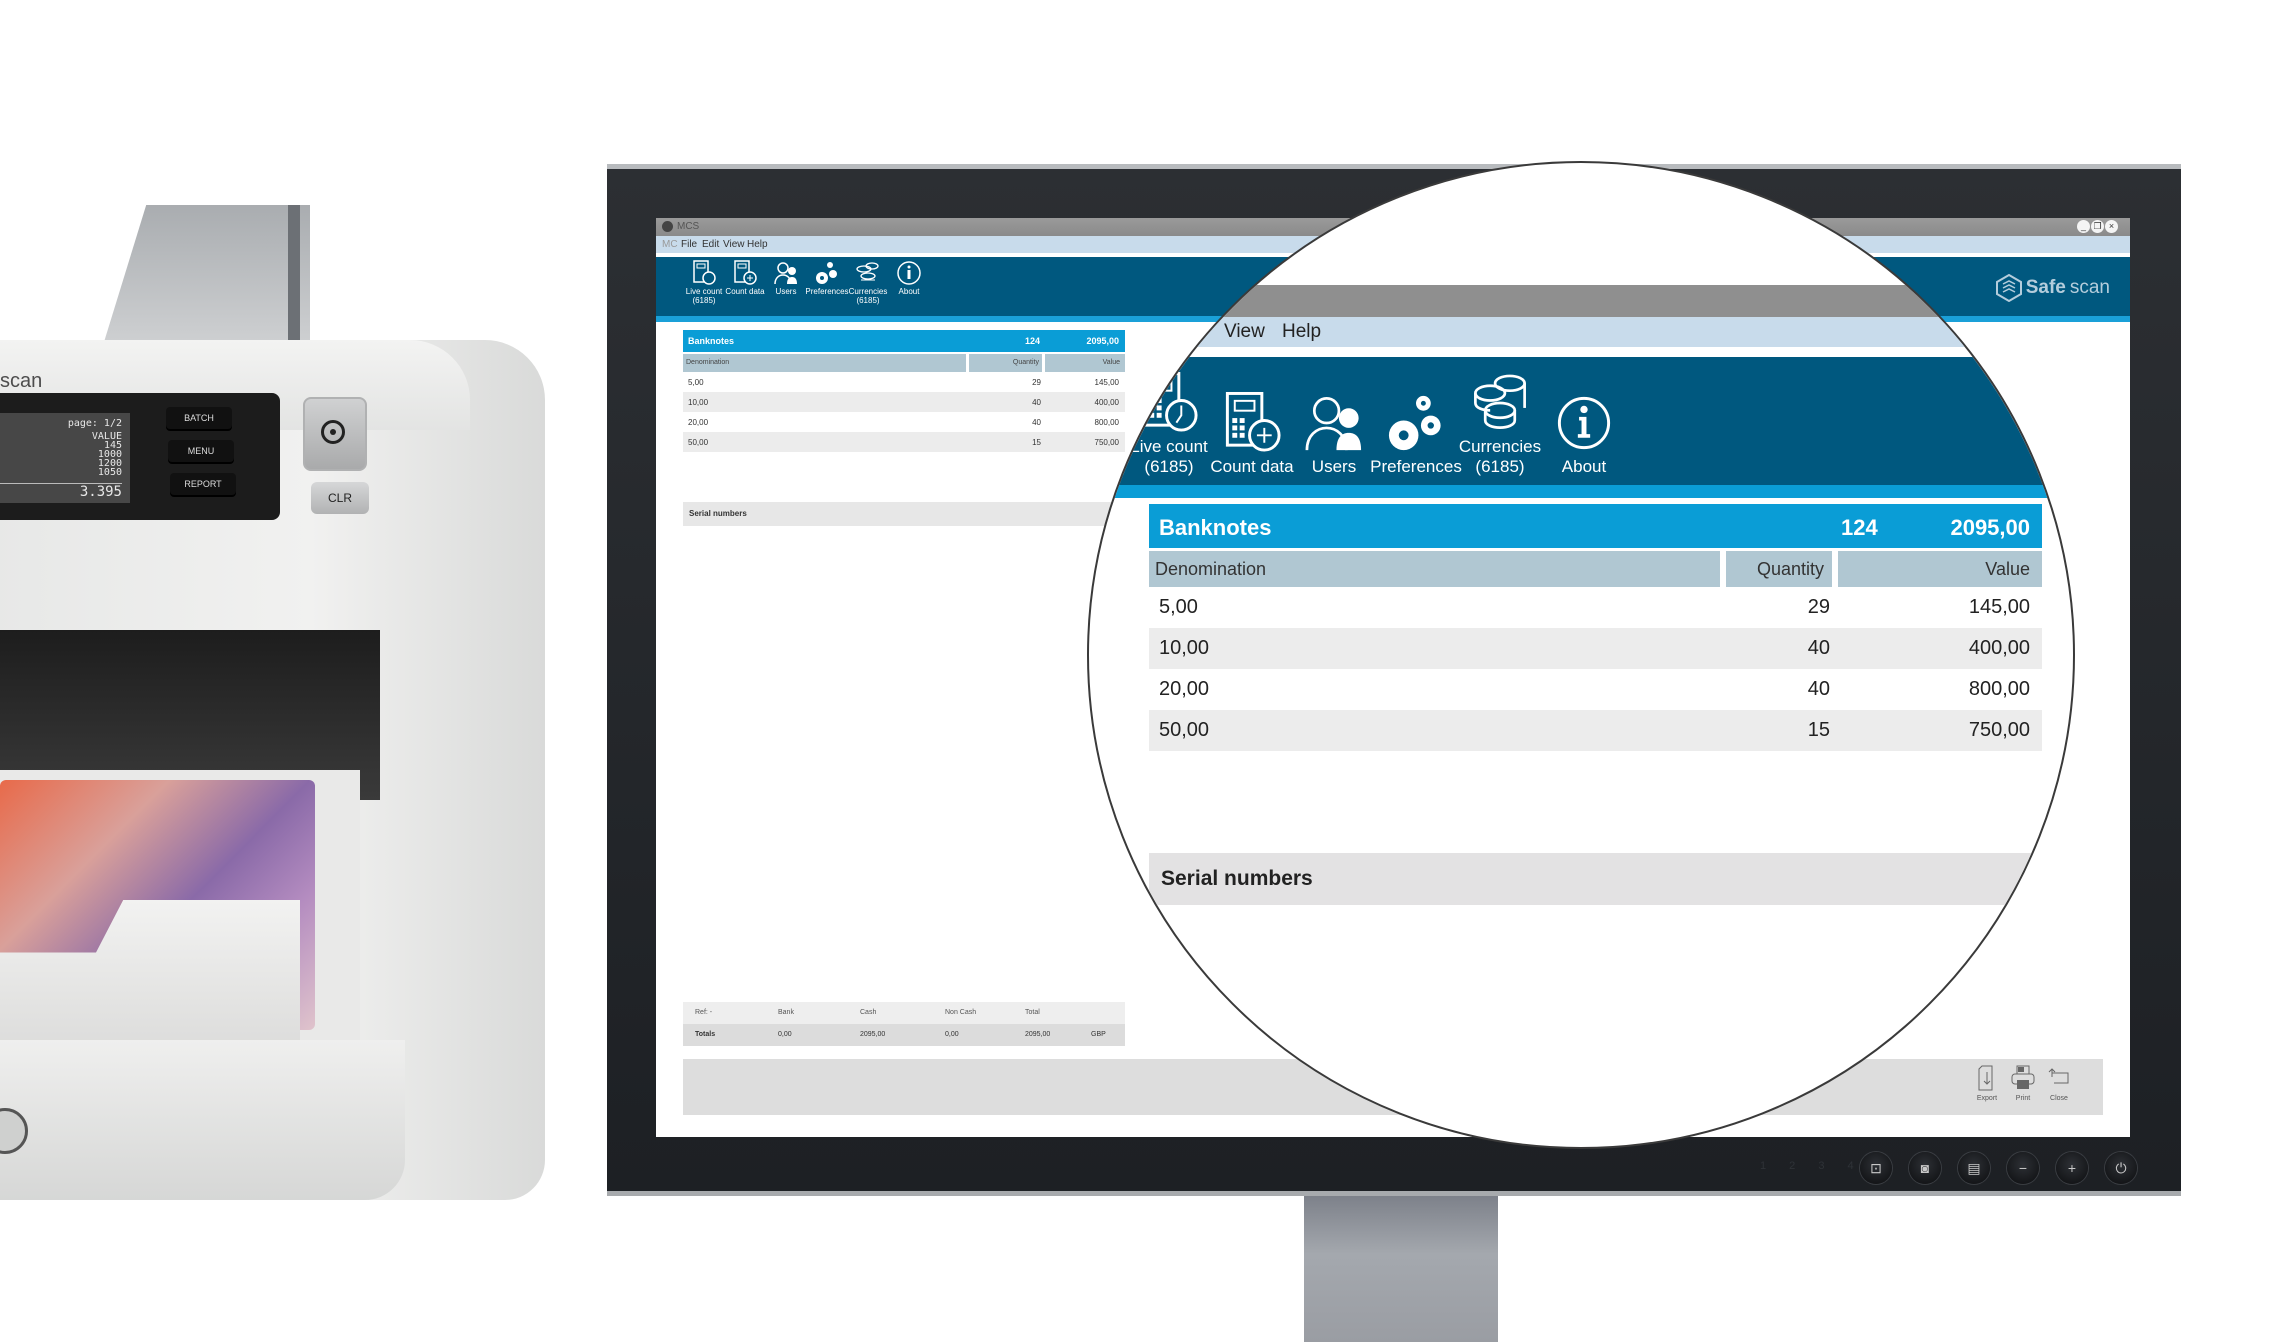  I want to click on lcd-page: page: 1/2, so click(94, 423).